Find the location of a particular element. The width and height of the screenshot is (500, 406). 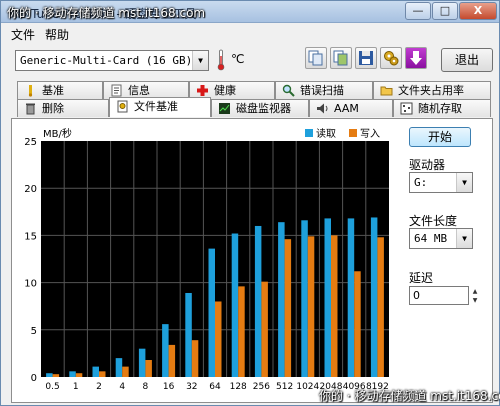

tab-label: 信息 is located at coordinates (139, 90).